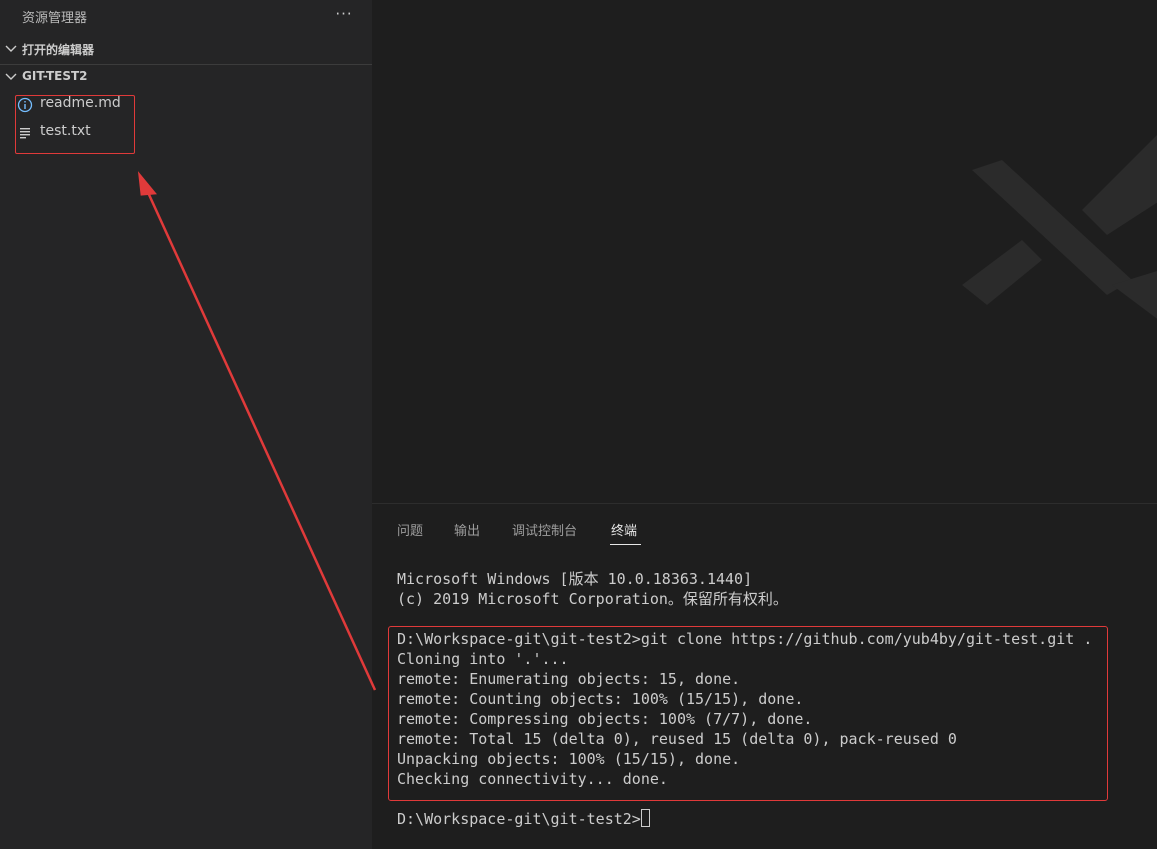  What do you see at coordinates (55, 76) in the screenshot?
I see `folder-label: GIT-TEST2` at bounding box center [55, 76].